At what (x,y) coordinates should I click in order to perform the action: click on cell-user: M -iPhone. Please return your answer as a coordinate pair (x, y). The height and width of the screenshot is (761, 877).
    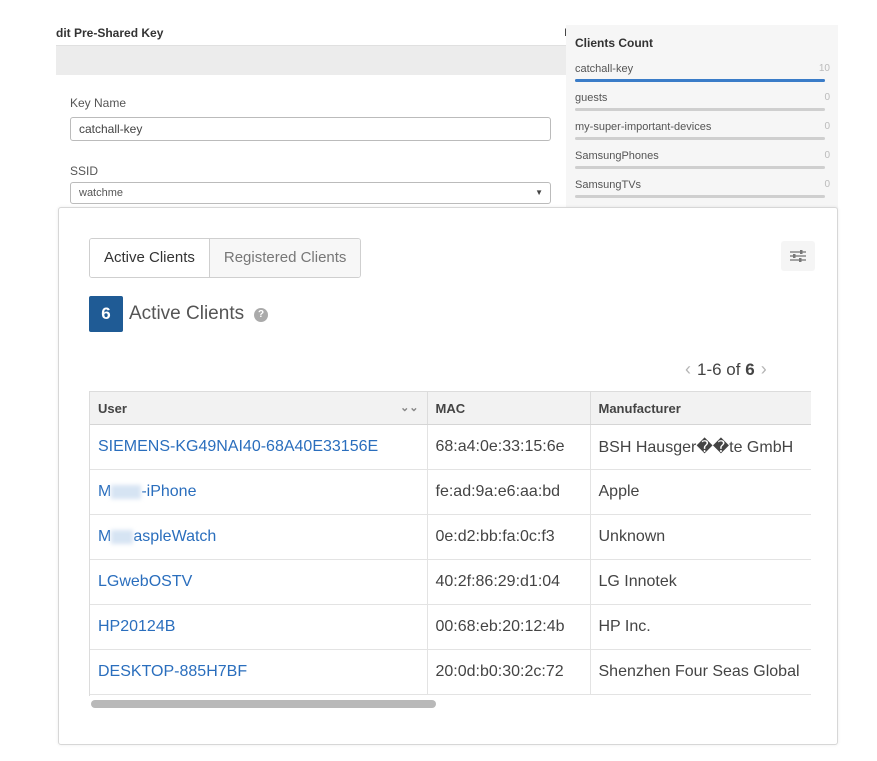
    Looking at the image, I should click on (259, 492).